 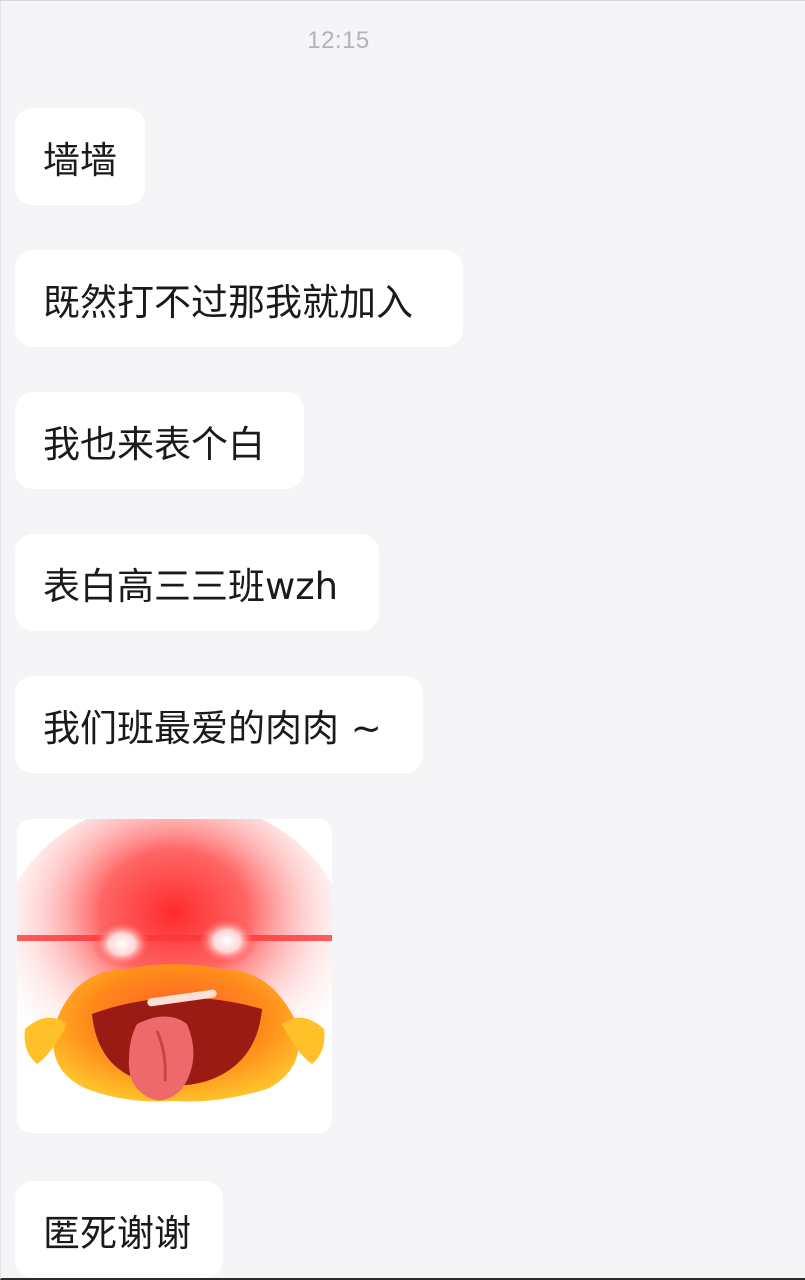 I want to click on message-bubble: 我们班最爱的肉肉 ~, so click(x=219, y=724).